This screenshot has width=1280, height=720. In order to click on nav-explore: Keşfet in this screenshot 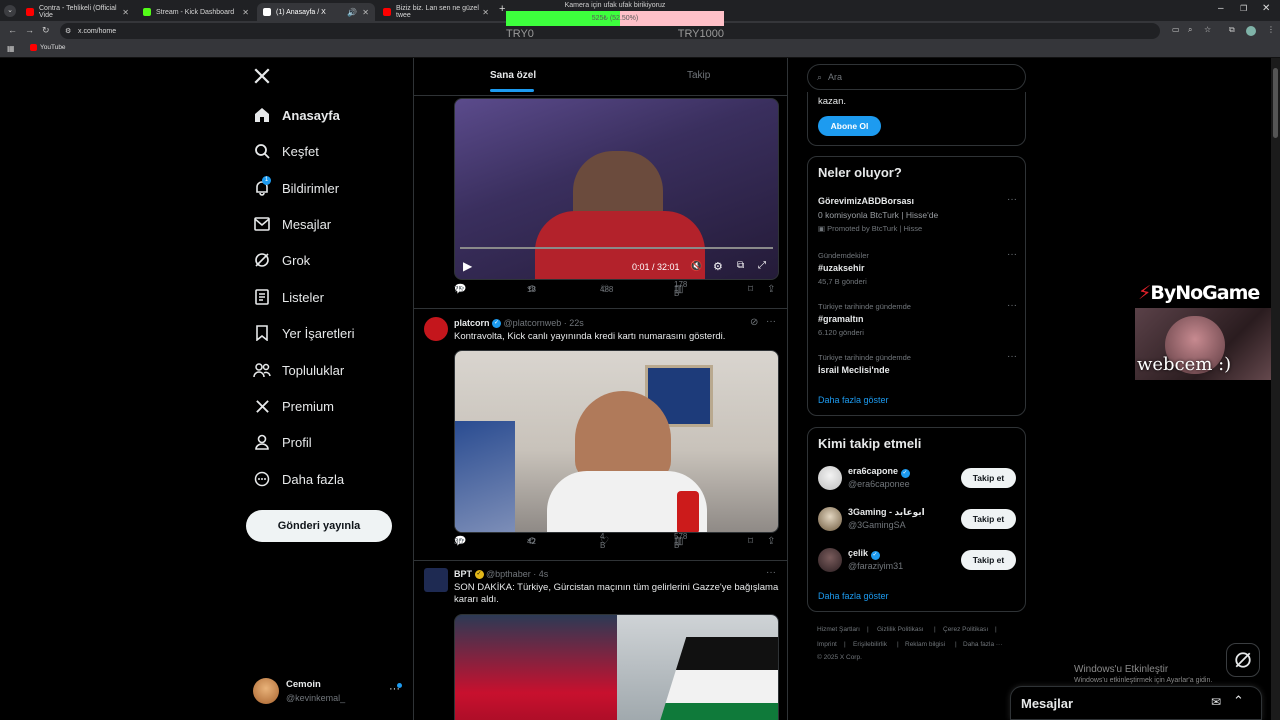, I will do `click(286, 151)`.